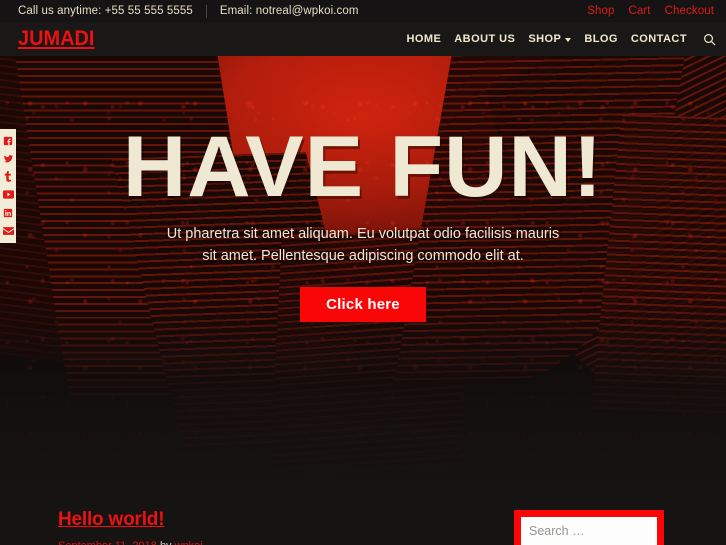 The height and width of the screenshot is (545, 726). I want to click on nav-label-blog: BLOG, so click(601, 39).